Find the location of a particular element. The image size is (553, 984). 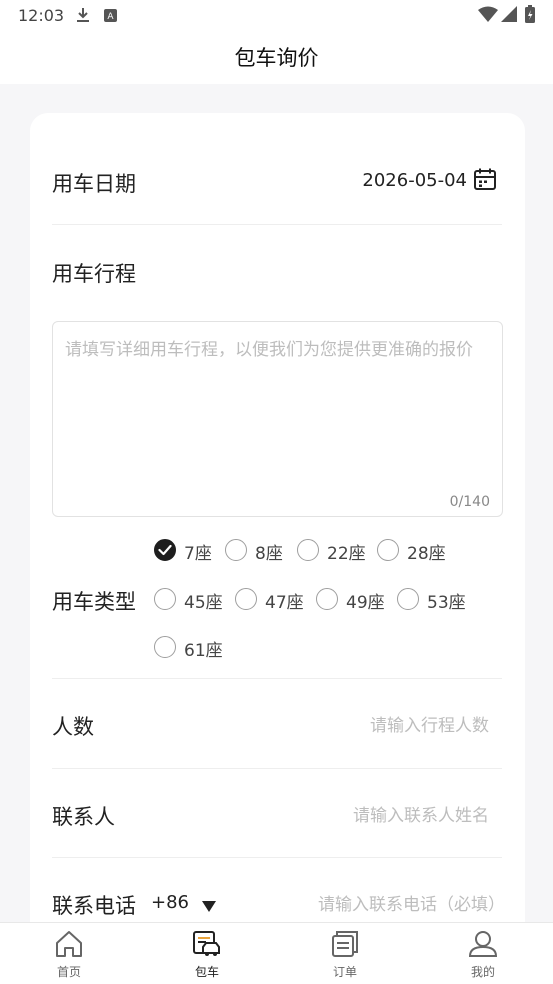

header: 包车询价 is located at coordinates (276, 57).